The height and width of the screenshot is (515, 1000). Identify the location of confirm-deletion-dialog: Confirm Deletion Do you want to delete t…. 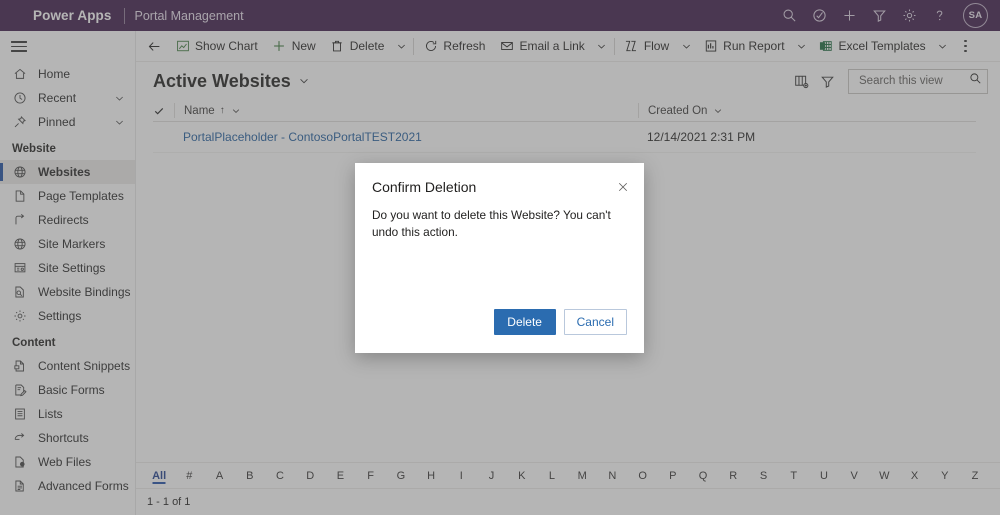
(499, 258).